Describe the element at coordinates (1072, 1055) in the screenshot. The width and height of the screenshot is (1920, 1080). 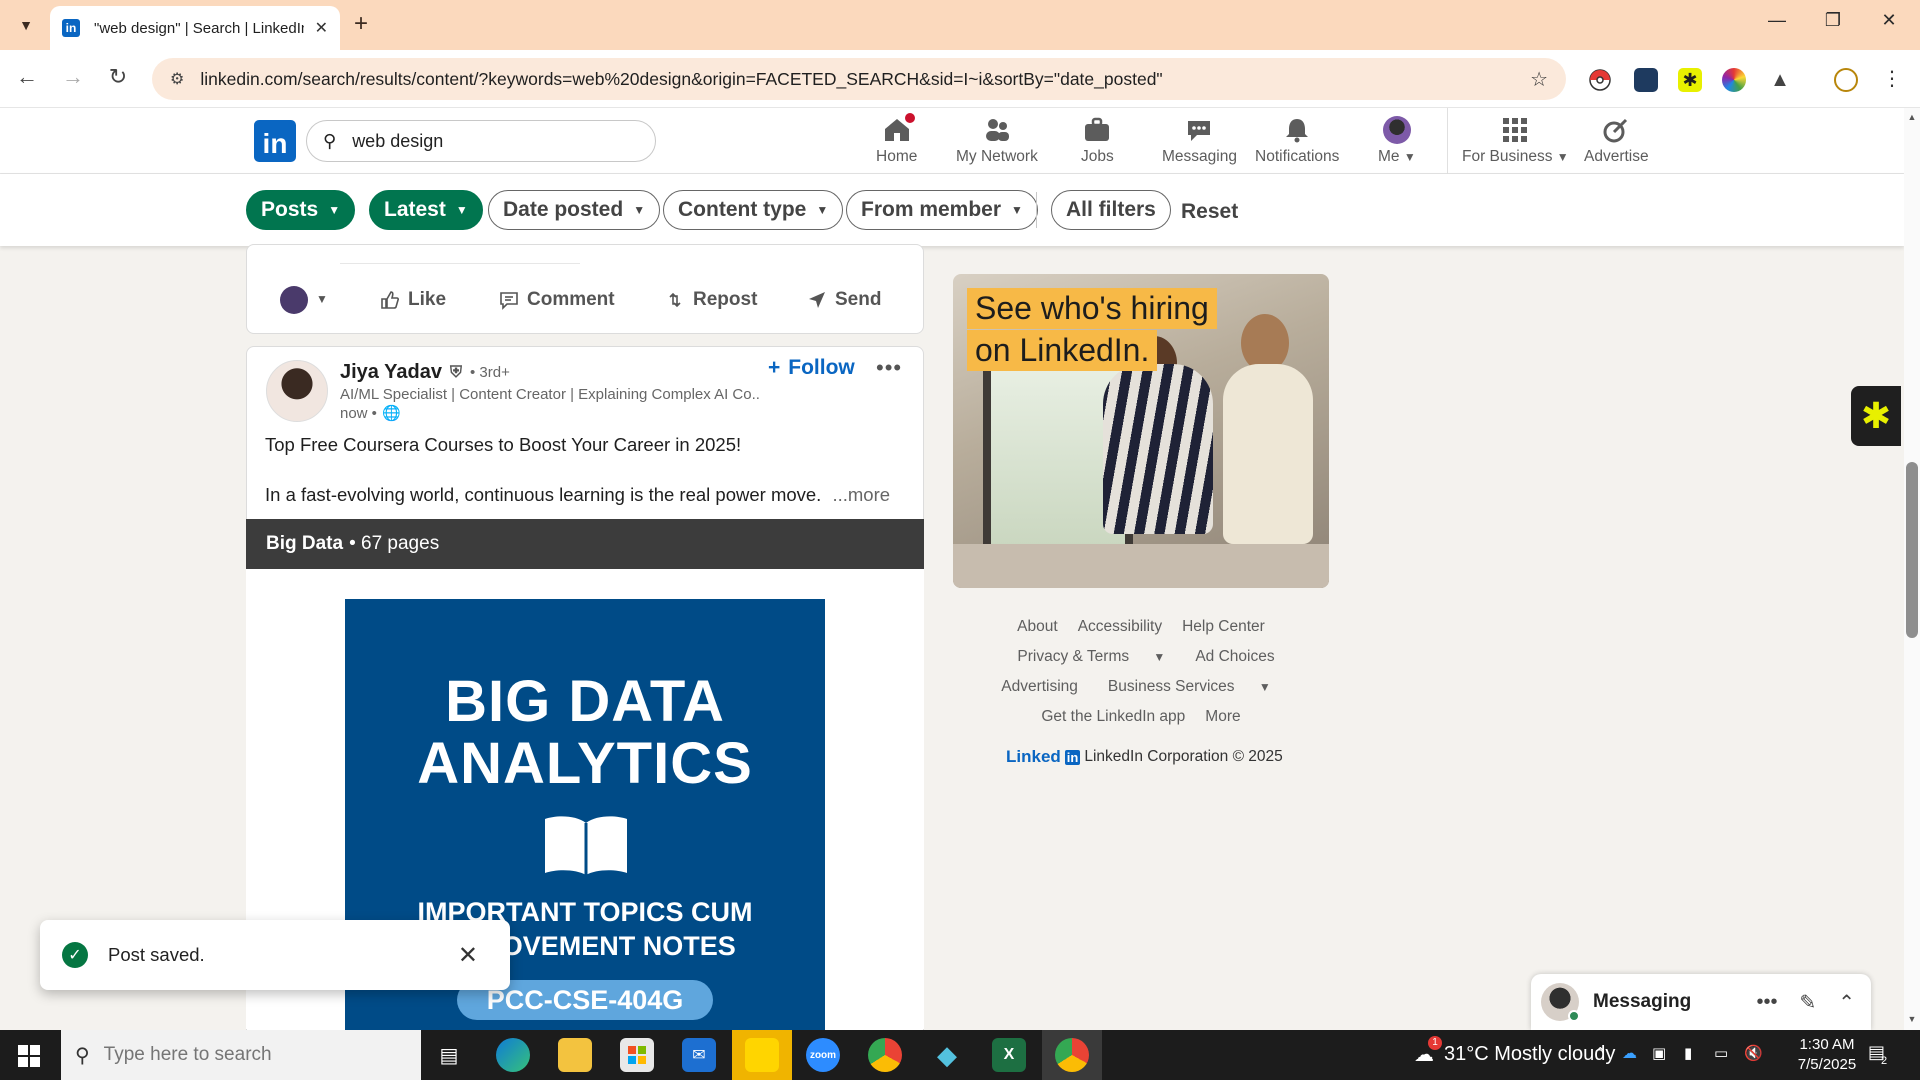
I see `chrome-profile-icon` at that location.